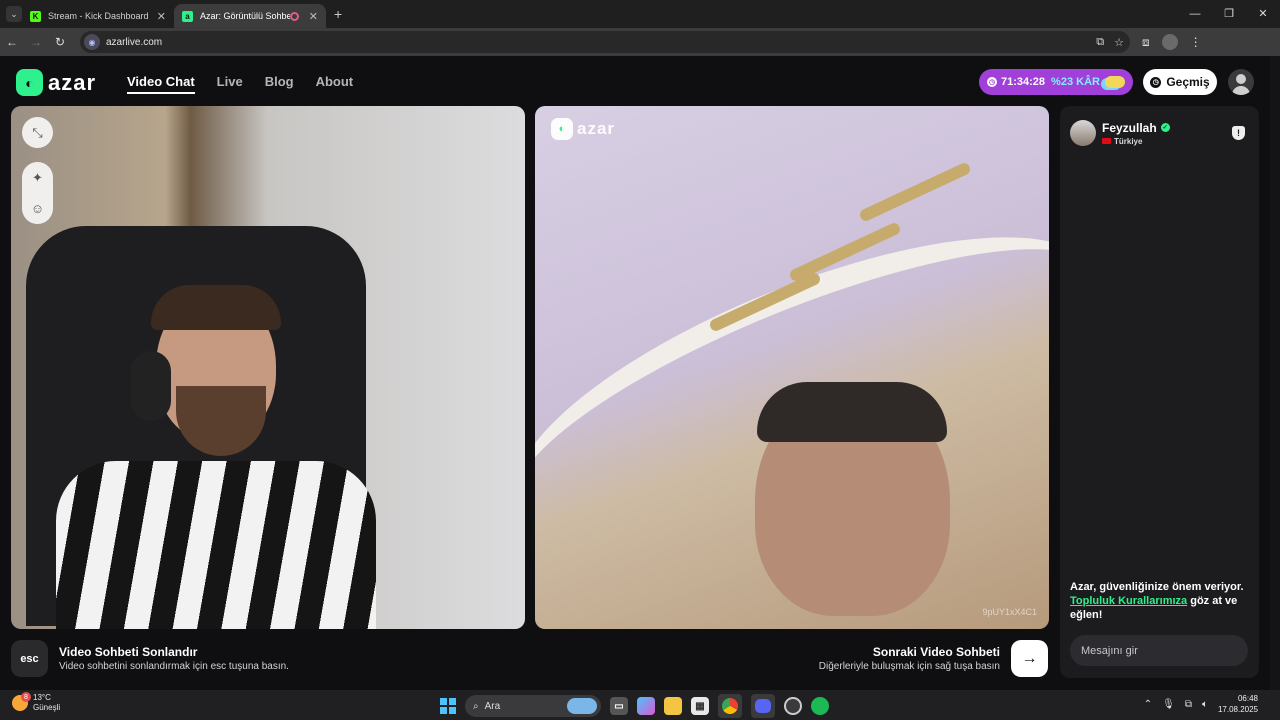 This screenshot has width=1280, height=720. What do you see at coordinates (245, 16) in the screenshot?
I see `tab-title: Azar: Görüntülü Sohbet, Ar` at bounding box center [245, 16].